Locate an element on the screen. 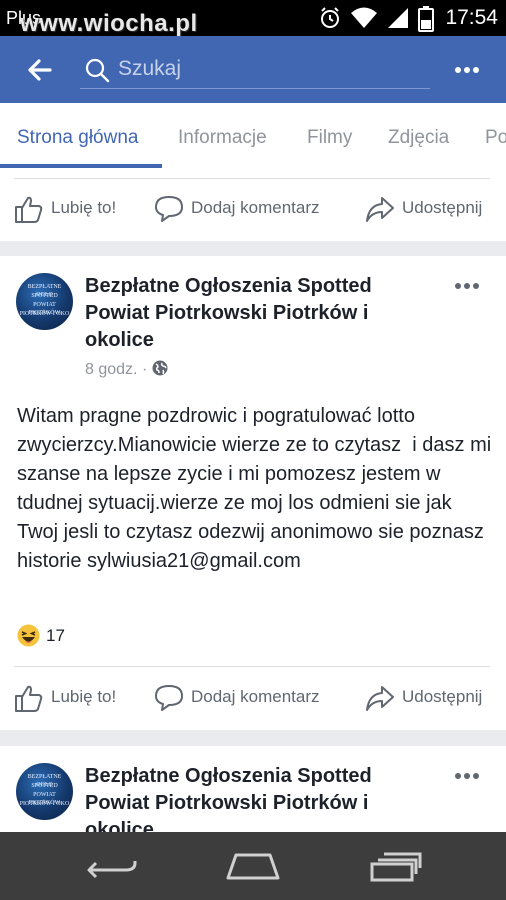  signal-icon is located at coordinates (398, 18).